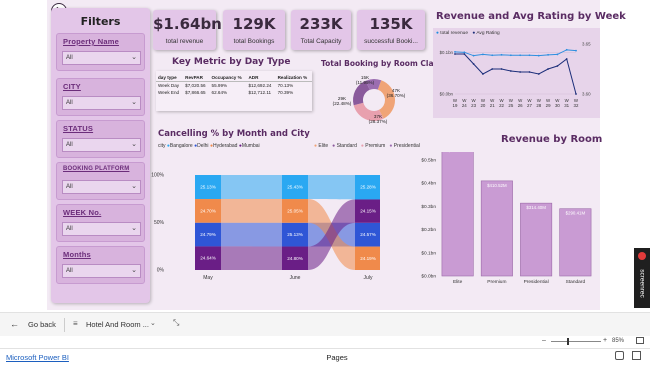 The height and width of the screenshot is (366, 650). Describe the element at coordinates (365, 80) in the screenshot. I see `donut-slice-label: 15K (11.95%)` at that location.